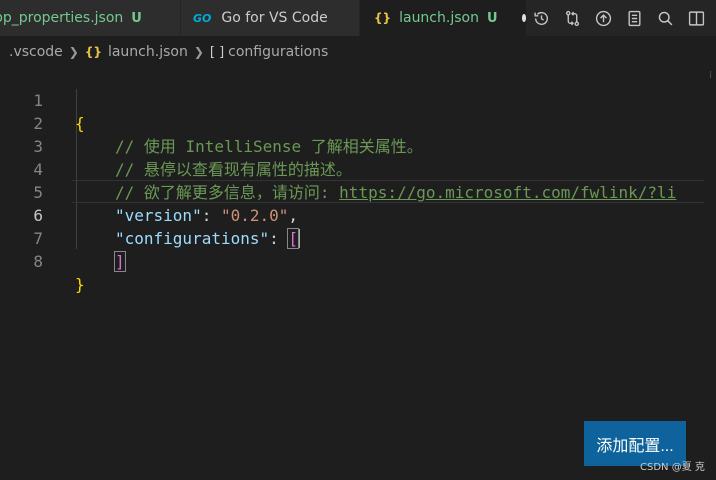 This screenshot has height=480, width=716. Describe the element at coordinates (352, 99) in the screenshot. I see `code-line: 1 {` at that location.